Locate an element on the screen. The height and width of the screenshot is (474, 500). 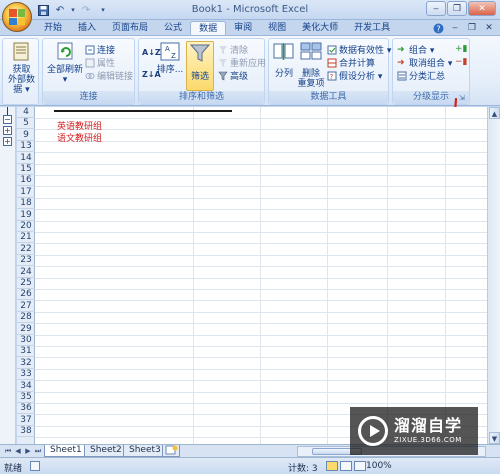
last-sheet-icon: ⏭ is located at coordinates (38, 451).